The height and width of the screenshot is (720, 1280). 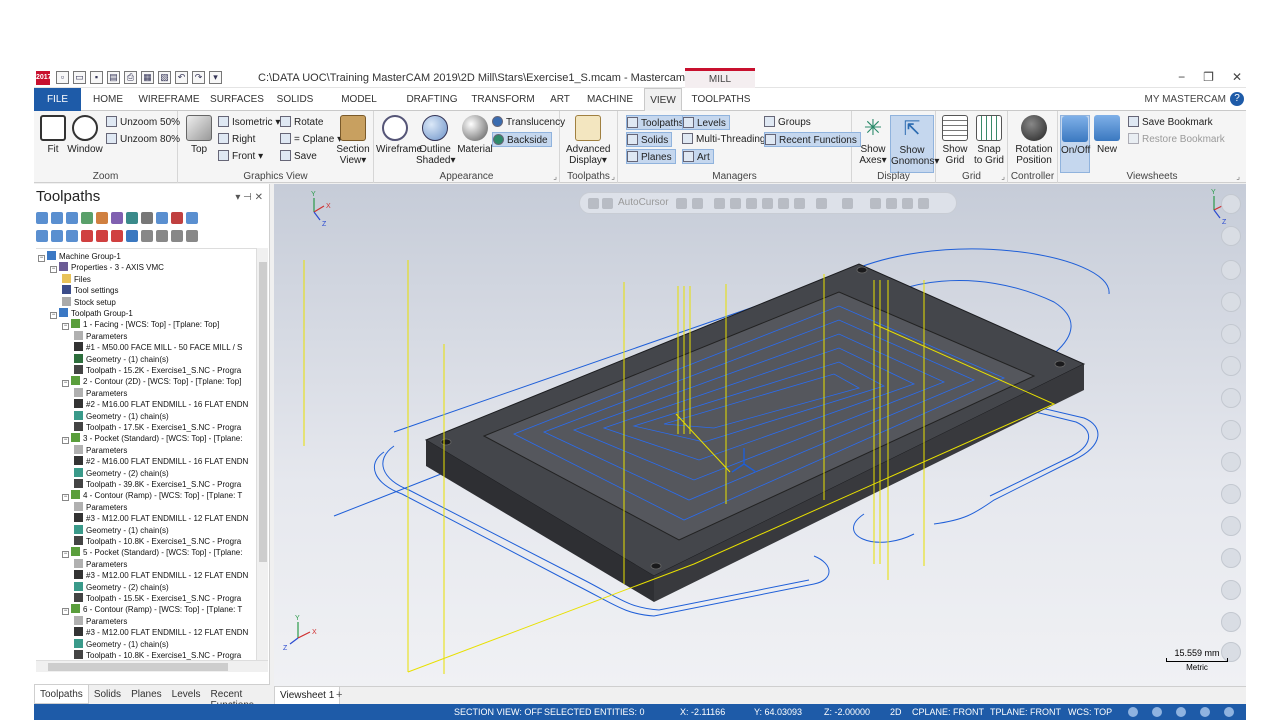 What do you see at coordinates (262, 454) in the screenshot?
I see `tree-vertical-scrollbar` at bounding box center [262, 454].